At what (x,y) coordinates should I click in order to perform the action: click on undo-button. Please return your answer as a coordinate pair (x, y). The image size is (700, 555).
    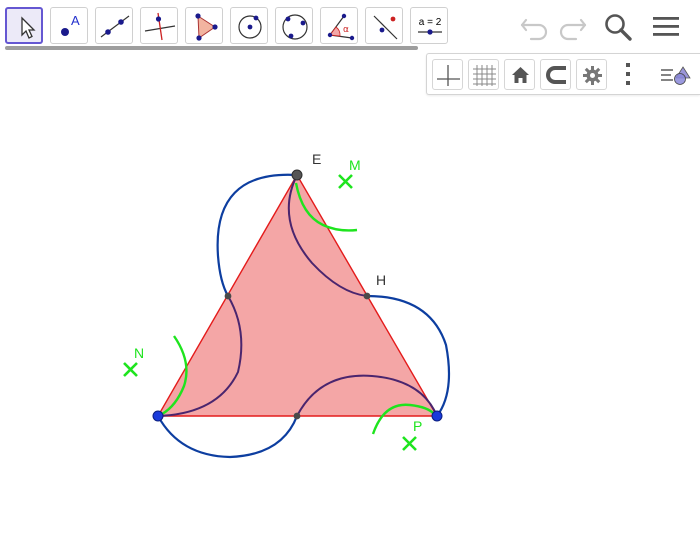
    Looking at the image, I should click on (535, 26).